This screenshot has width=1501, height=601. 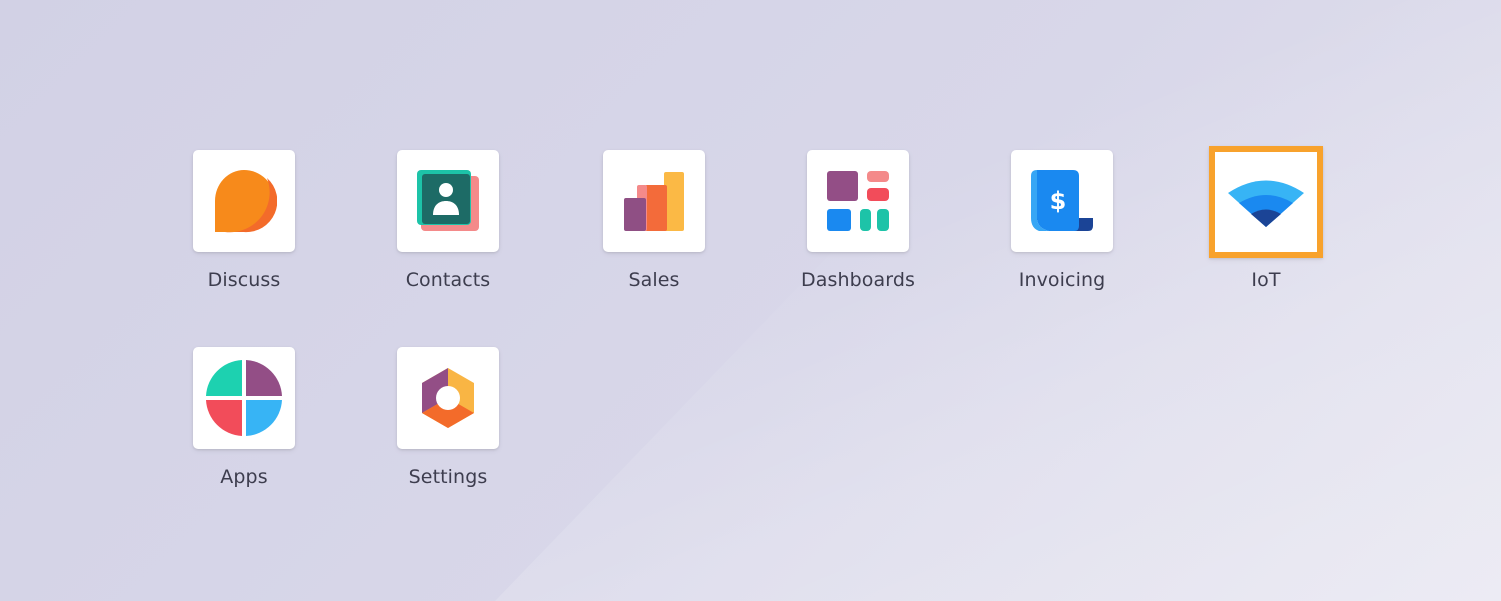 I want to click on app-label-invoicing: Invoicing, so click(x=1062, y=280).